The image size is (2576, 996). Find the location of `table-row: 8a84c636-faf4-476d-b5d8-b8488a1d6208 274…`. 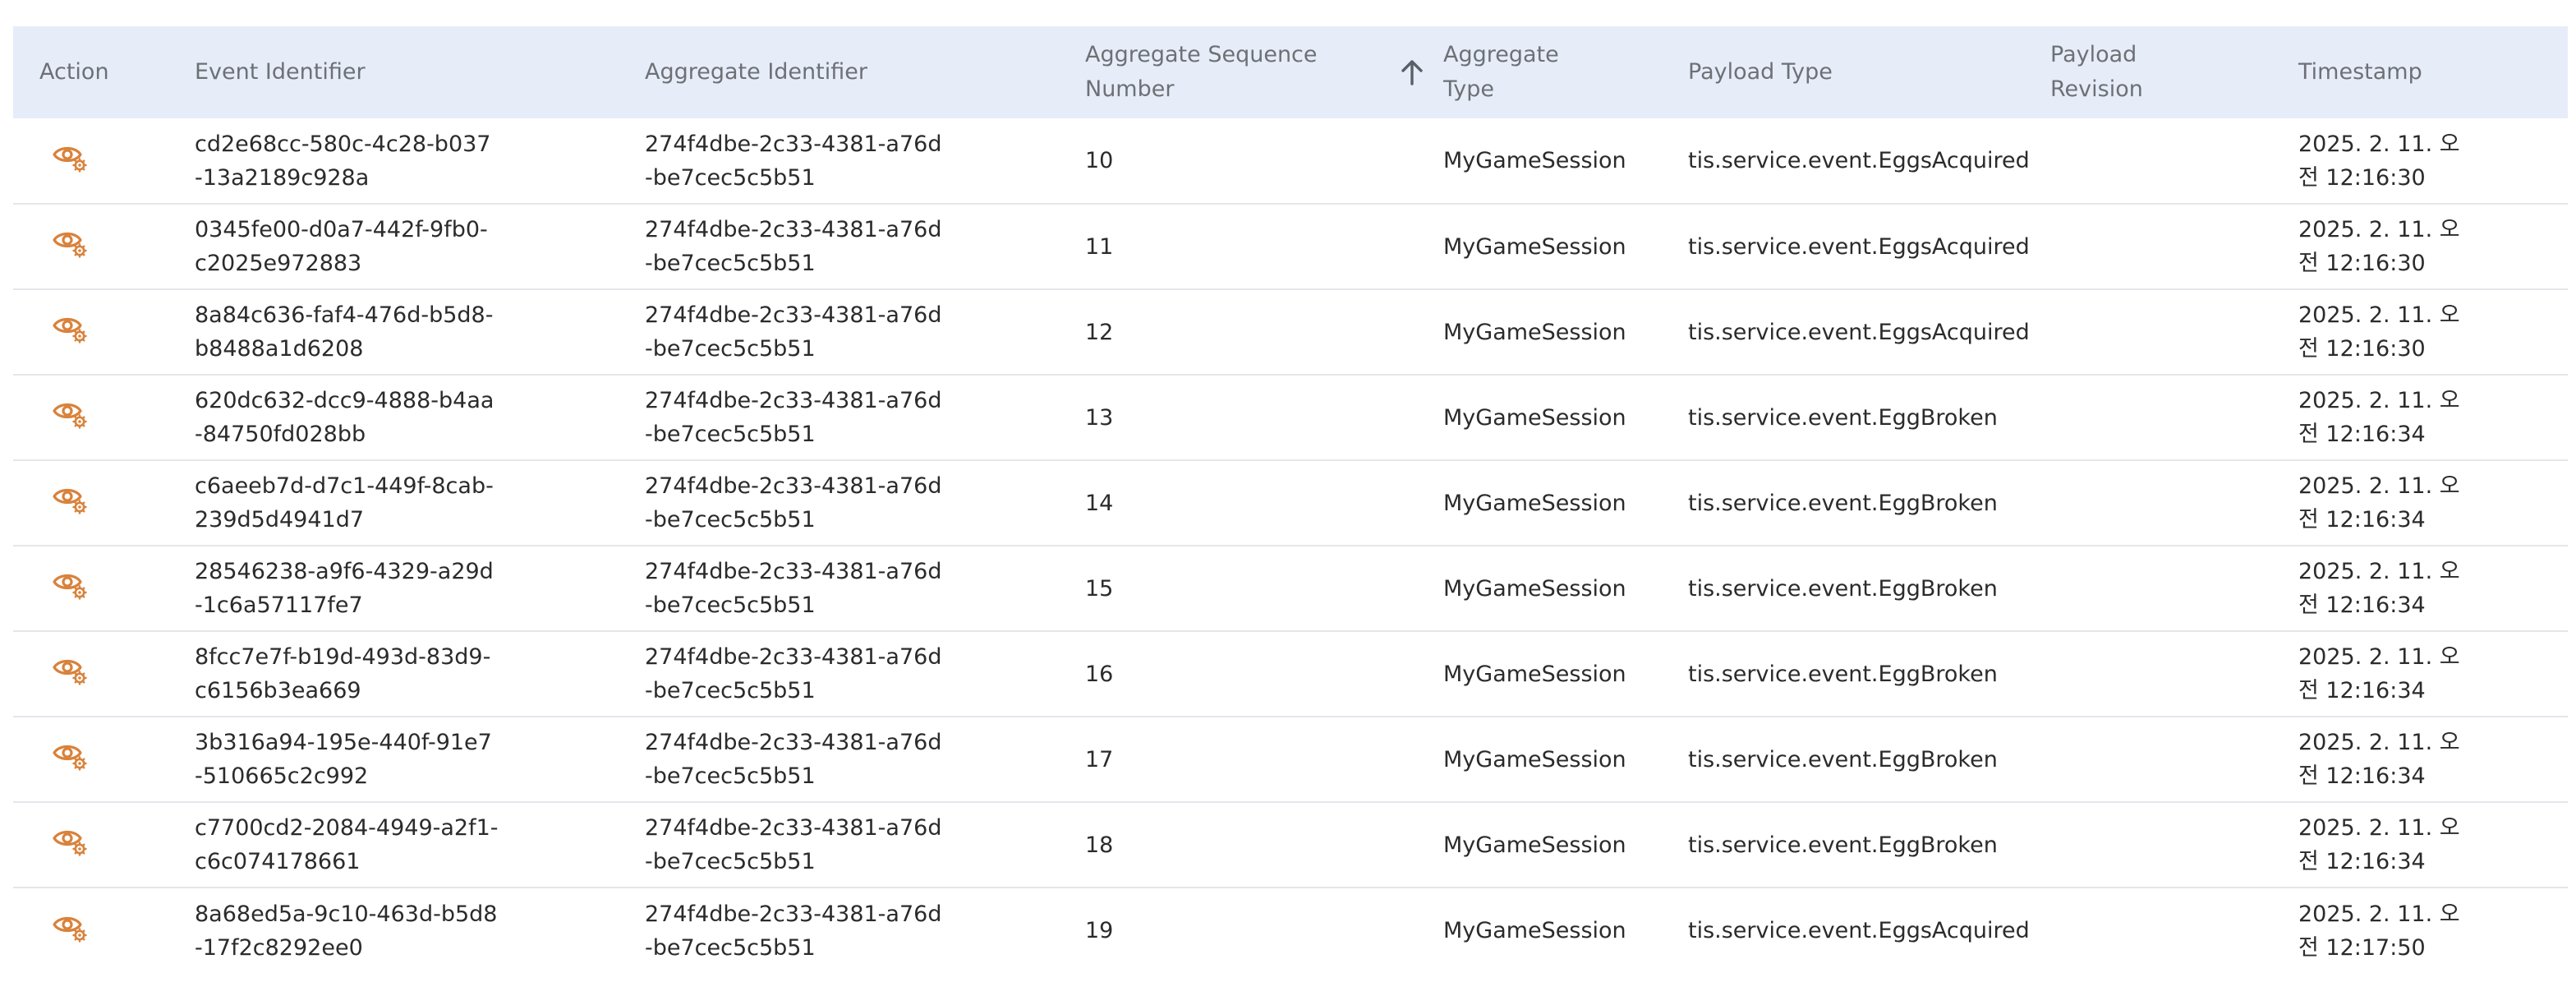

table-row: 8a84c636-faf4-476d-b5d8-b8488a1d6208 274… is located at coordinates (1290, 332).